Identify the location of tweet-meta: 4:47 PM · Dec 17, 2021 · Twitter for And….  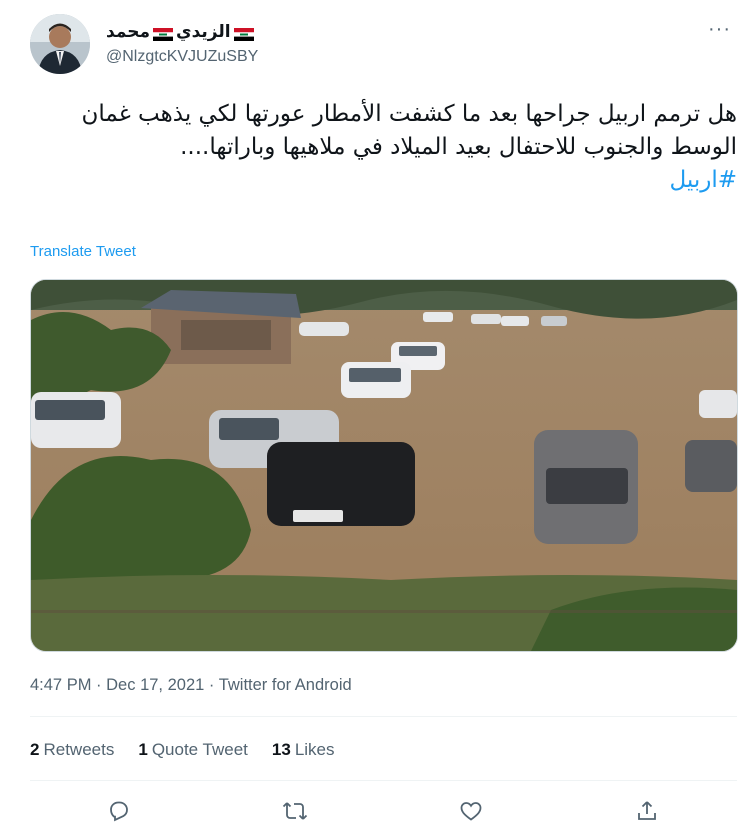
(191, 685).